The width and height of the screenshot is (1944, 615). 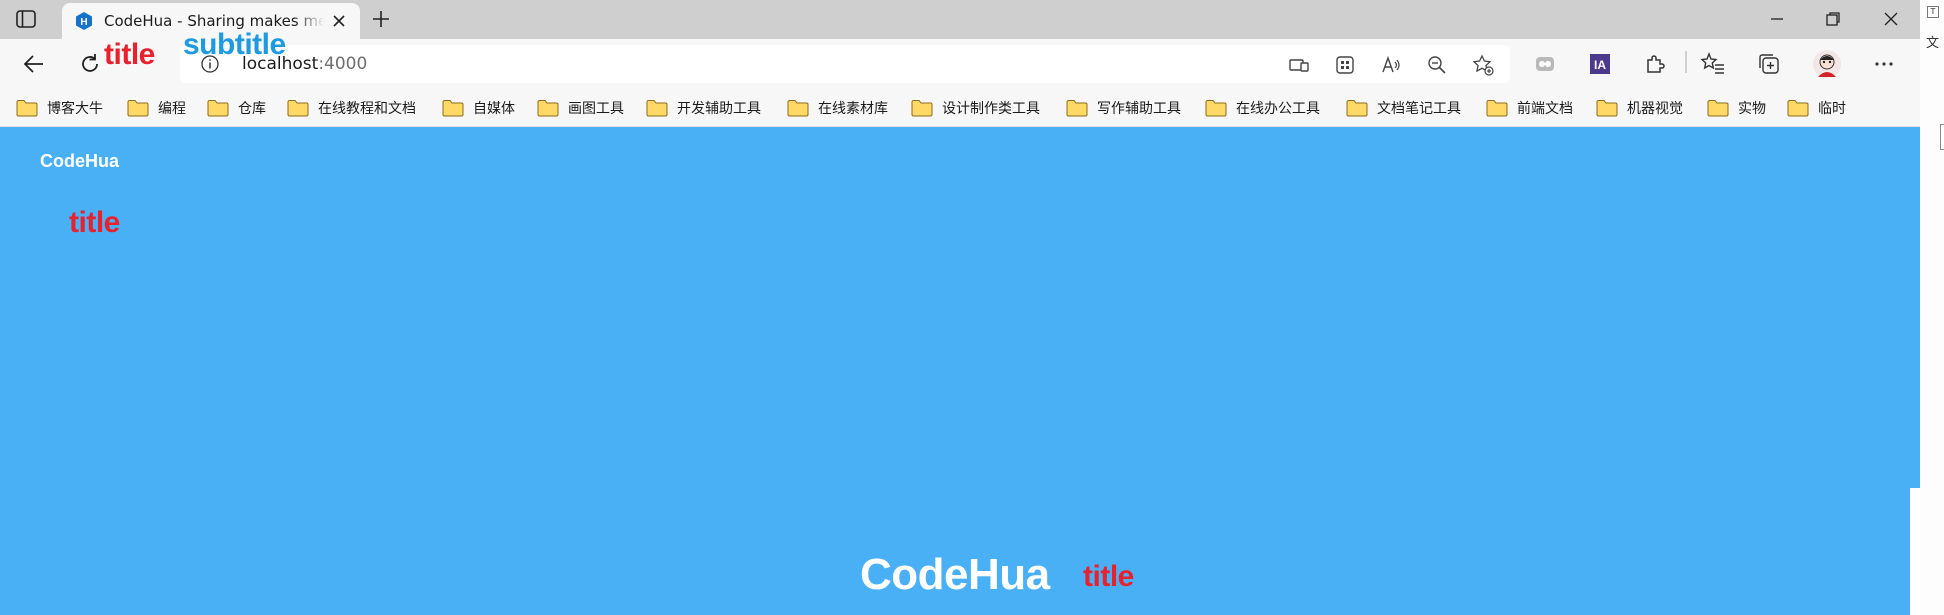 What do you see at coordinates (1483, 65) in the screenshot?
I see `add-favorite-icon` at bounding box center [1483, 65].